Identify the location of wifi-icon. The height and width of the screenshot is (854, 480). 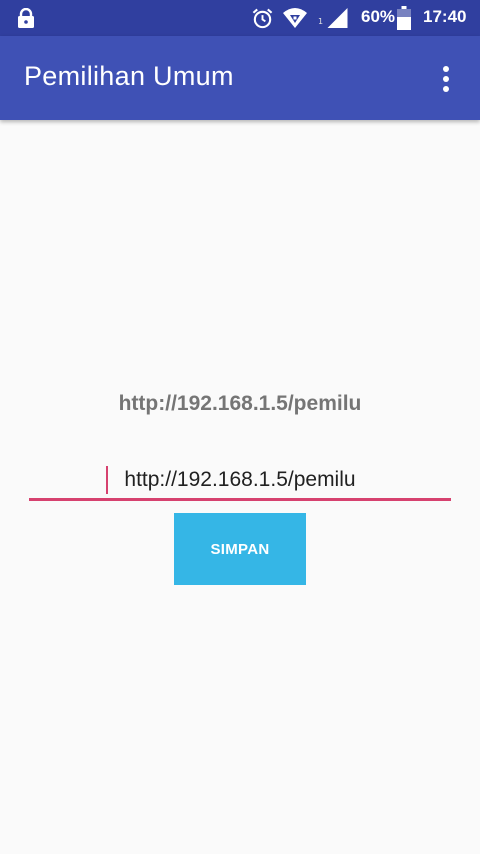
(295, 18).